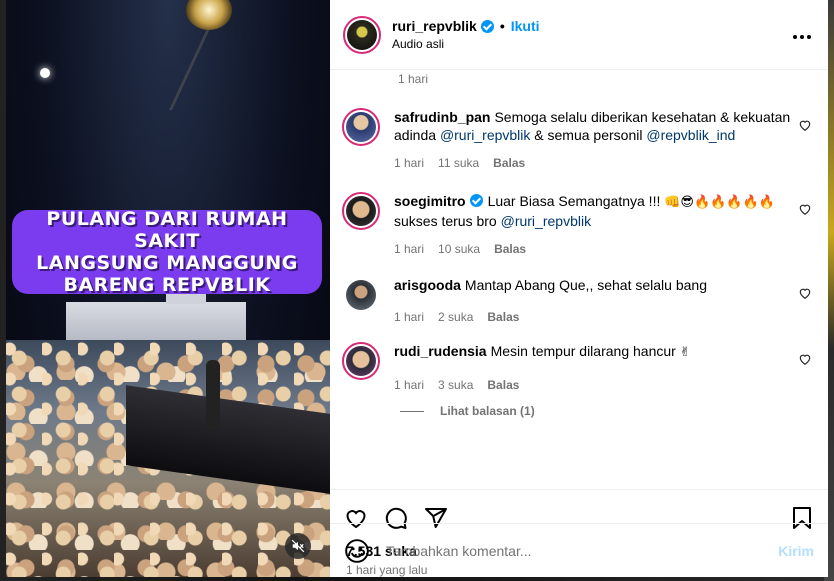  I want to click on previous-comment-time: 1 hari, so click(413, 79).